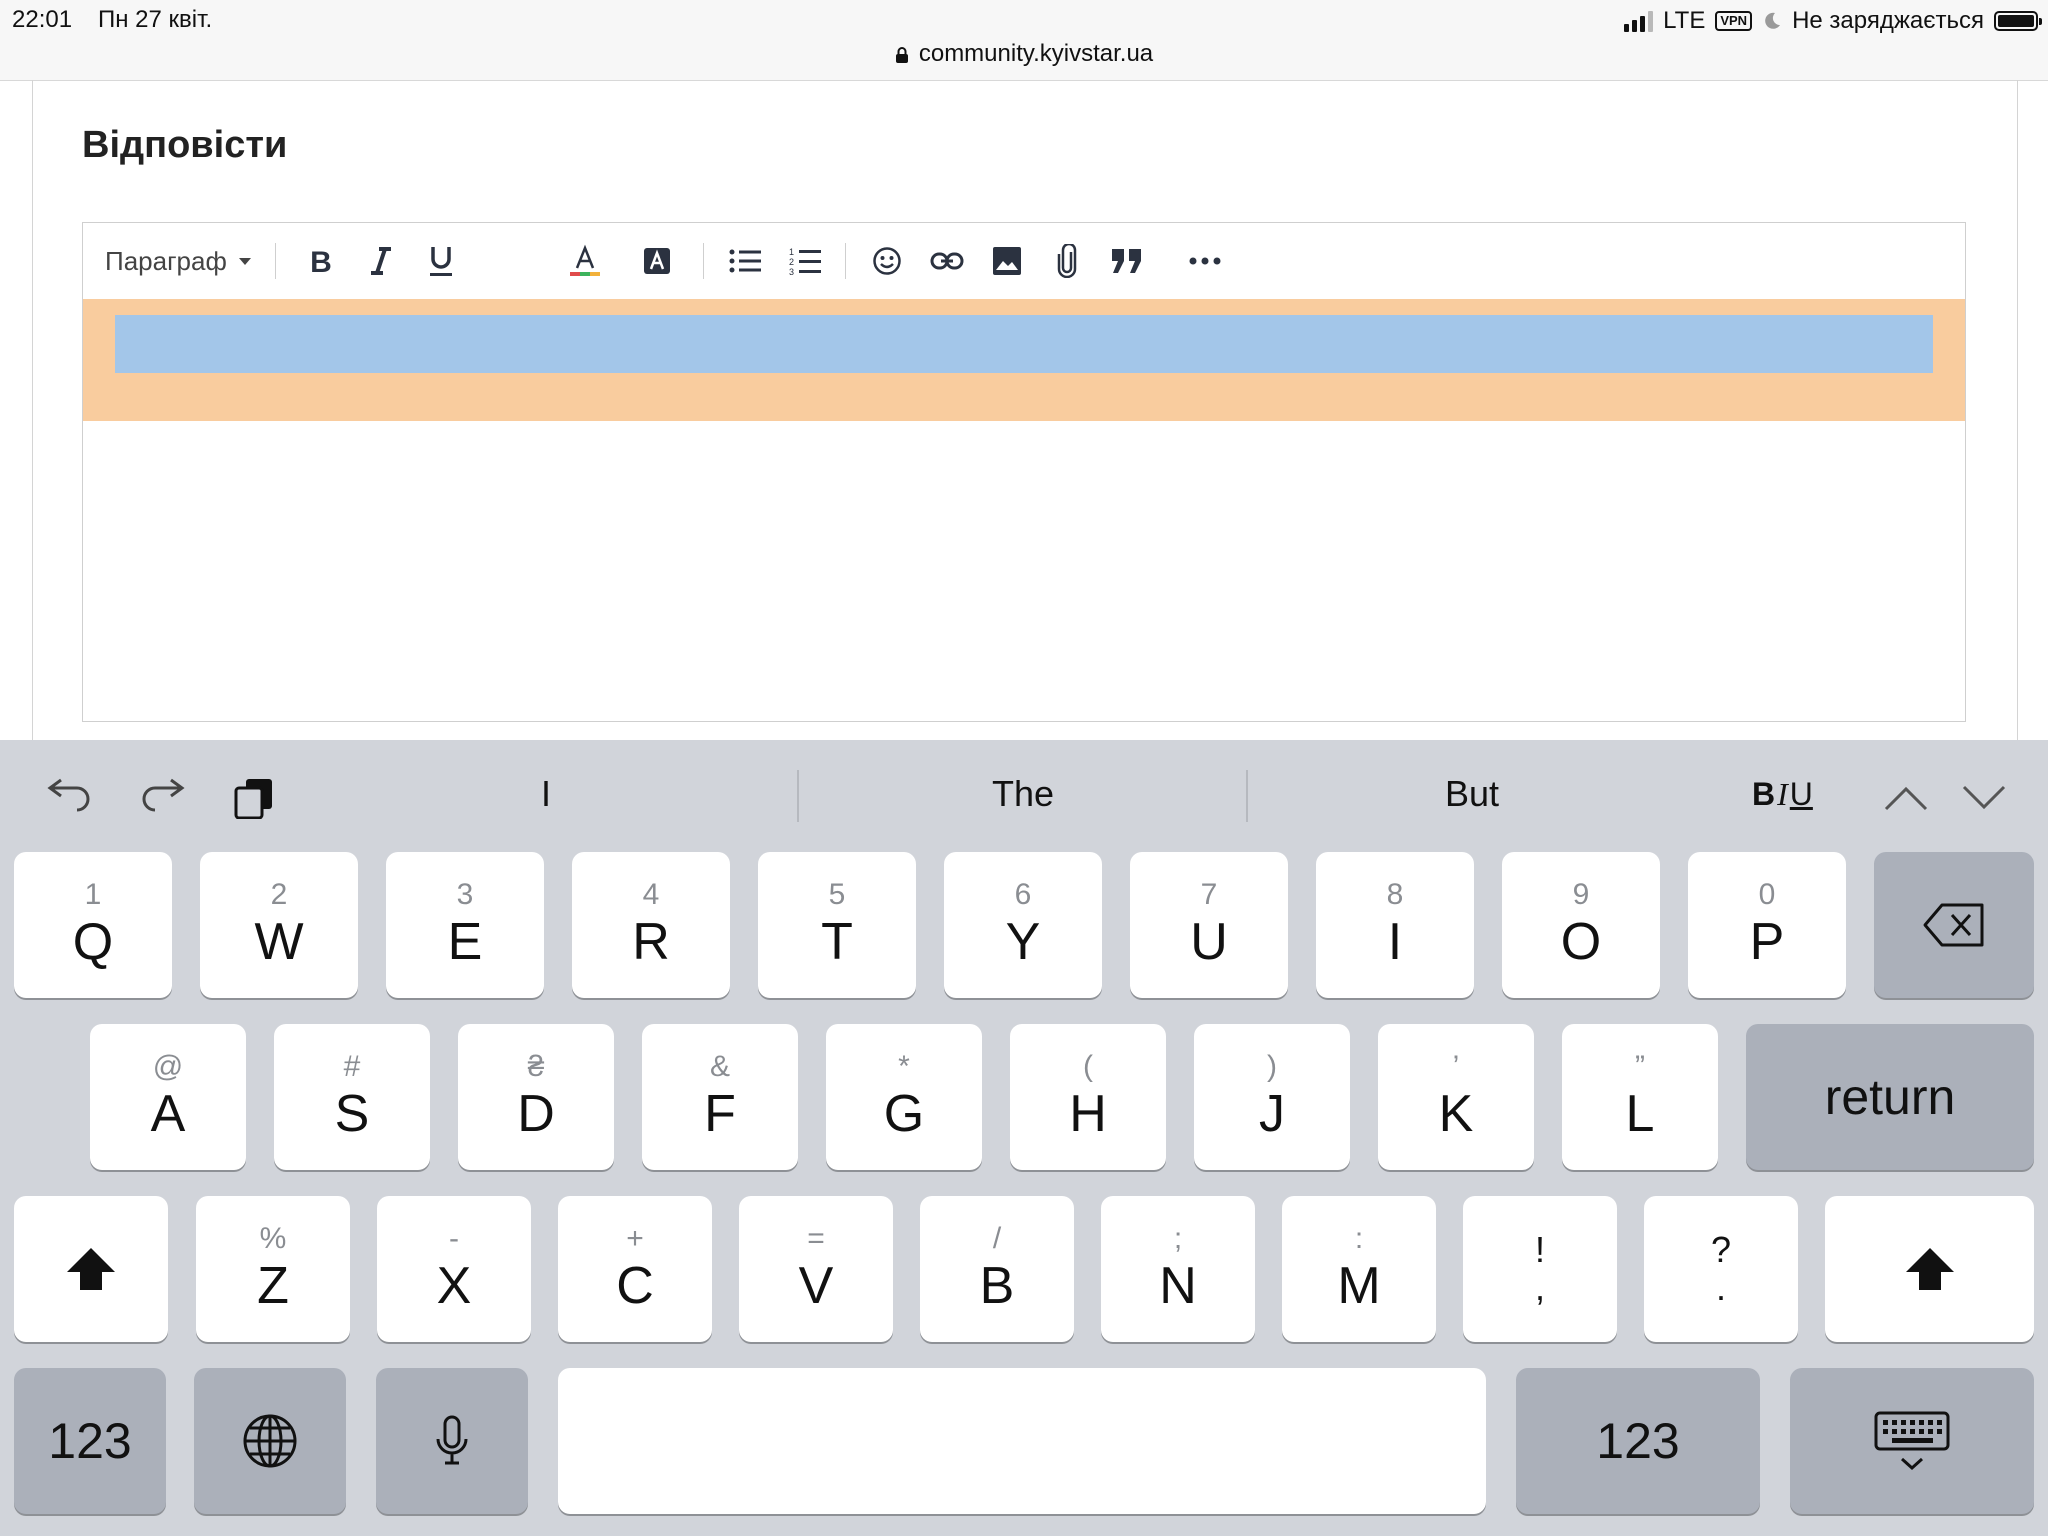 Image resolution: width=2048 pixels, height=1536 pixels. Describe the element at coordinates (1088, 1097) in the screenshot. I see `key-h: (H` at that location.